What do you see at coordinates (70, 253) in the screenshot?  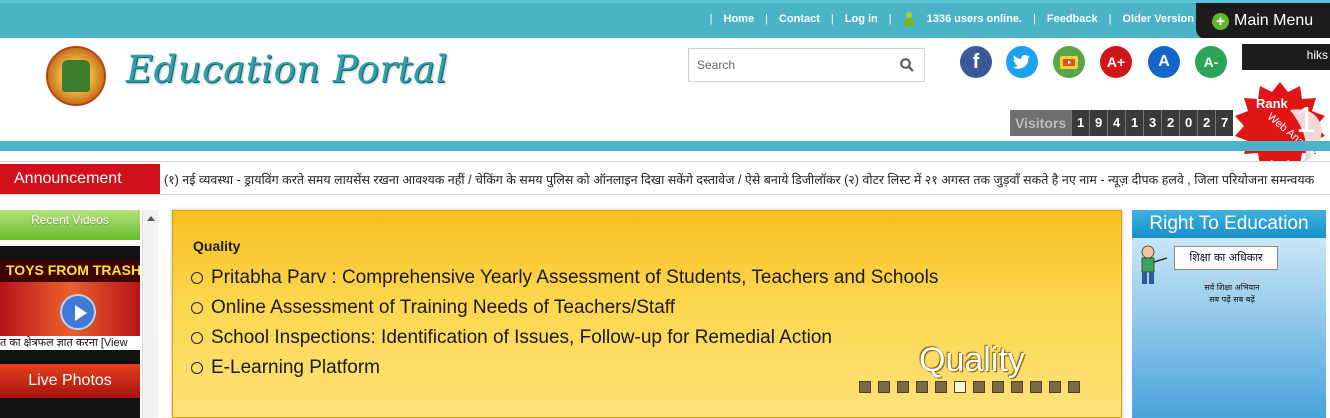 I see `video-top-bar` at bounding box center [70, 253].